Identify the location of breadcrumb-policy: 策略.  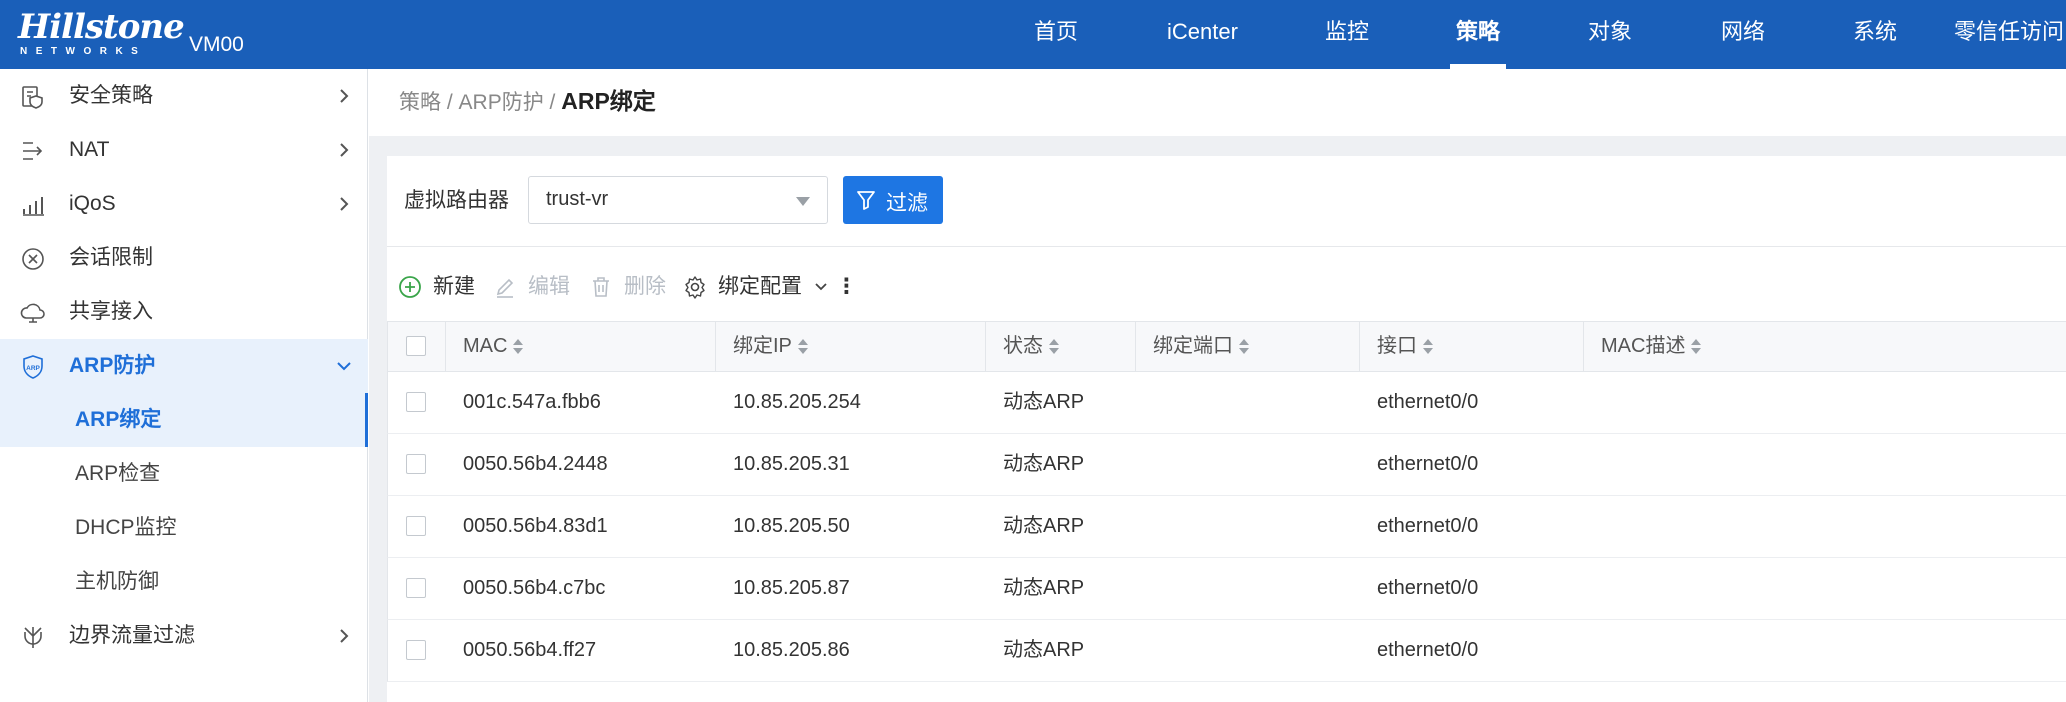
(420, 102).